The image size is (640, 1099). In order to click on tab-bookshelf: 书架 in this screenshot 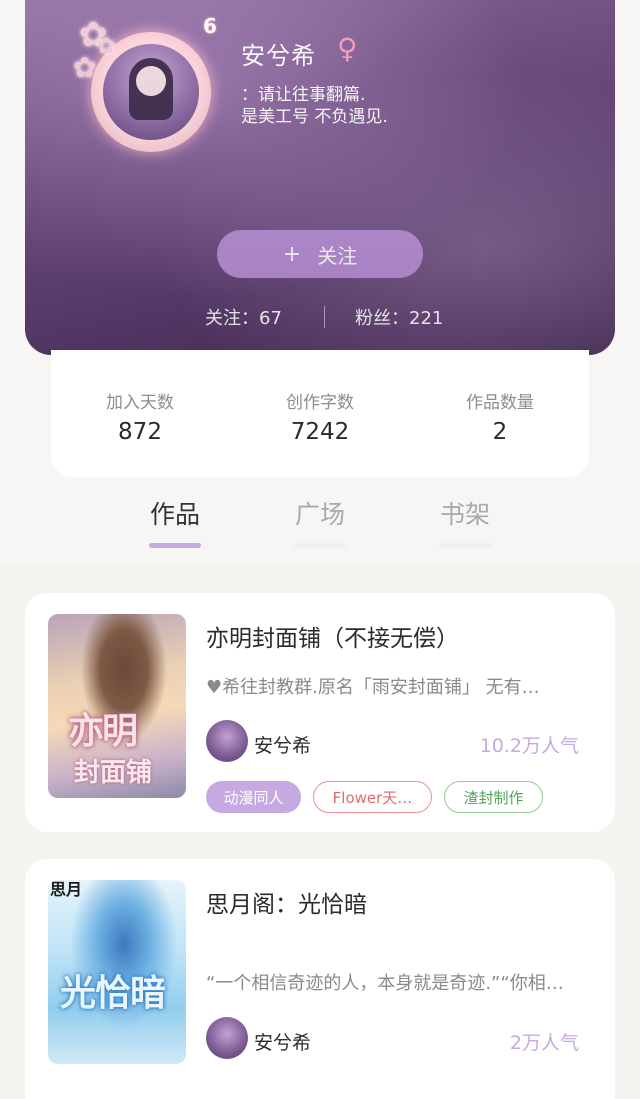, I will do `click(465, 521)`.